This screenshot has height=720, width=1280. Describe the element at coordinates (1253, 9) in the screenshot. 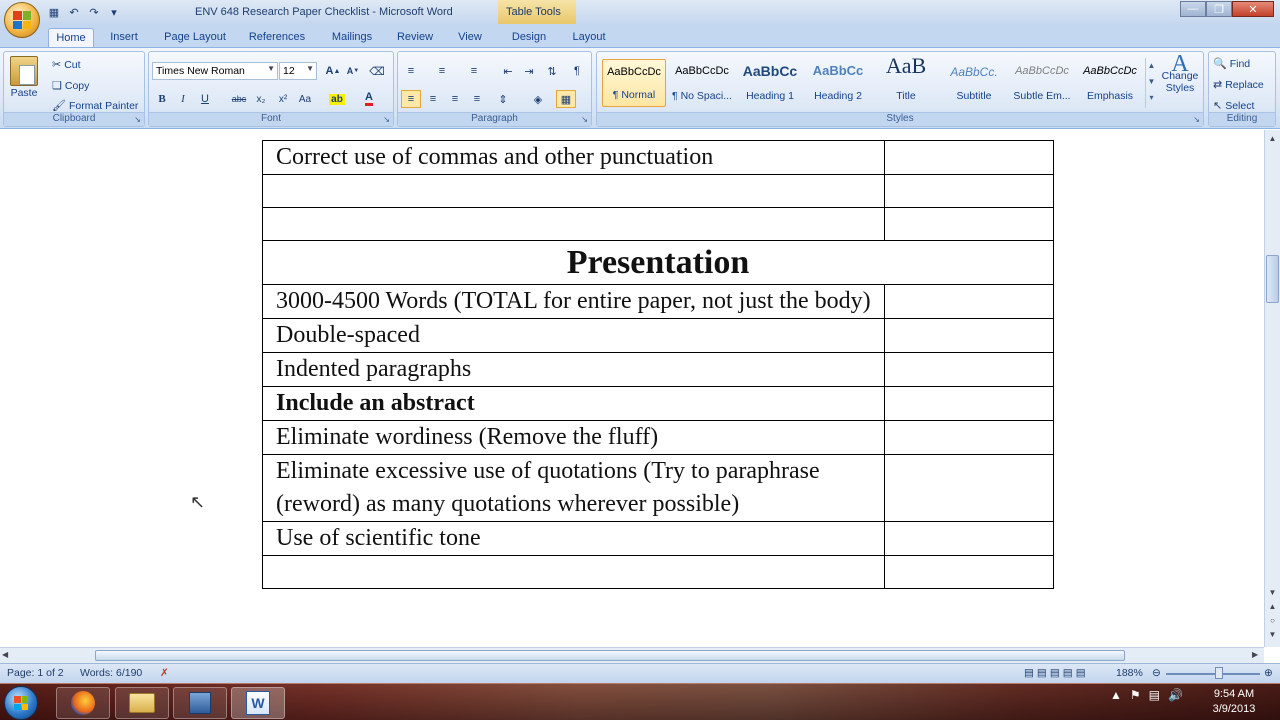

I see `close-icon: ✕` at that location.